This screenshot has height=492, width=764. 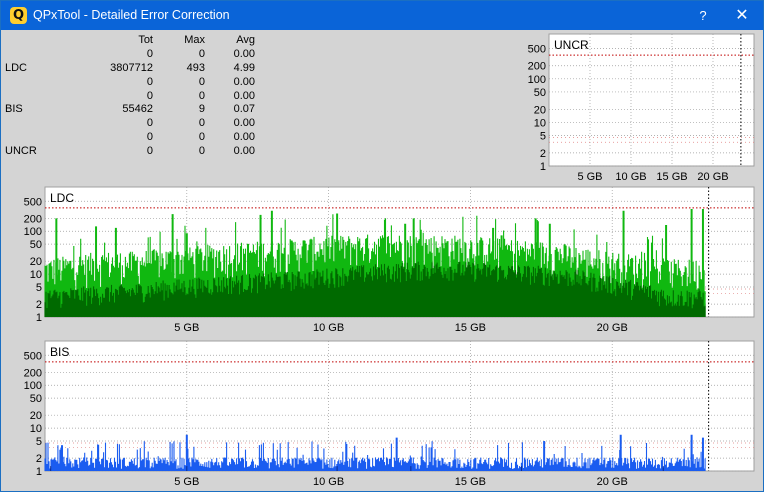 What do you see at coordinates (651, 100) in the screenshot?
I see `chart-frame` at bounding box center [651, 100].